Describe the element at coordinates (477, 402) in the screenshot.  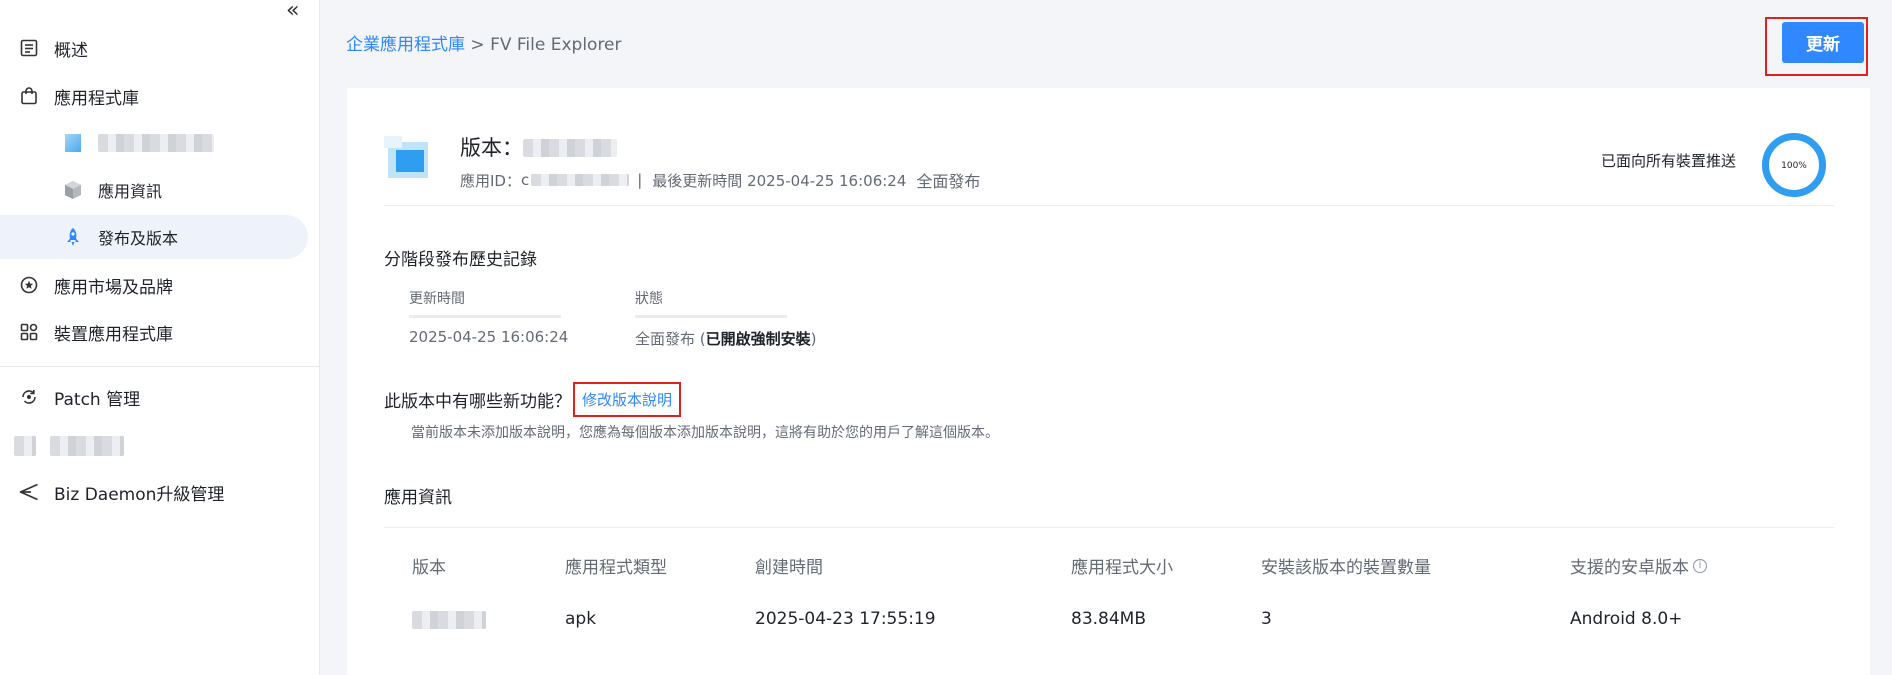
I see `whats-new-title: 此版本中有哪些新功能？` at that location.